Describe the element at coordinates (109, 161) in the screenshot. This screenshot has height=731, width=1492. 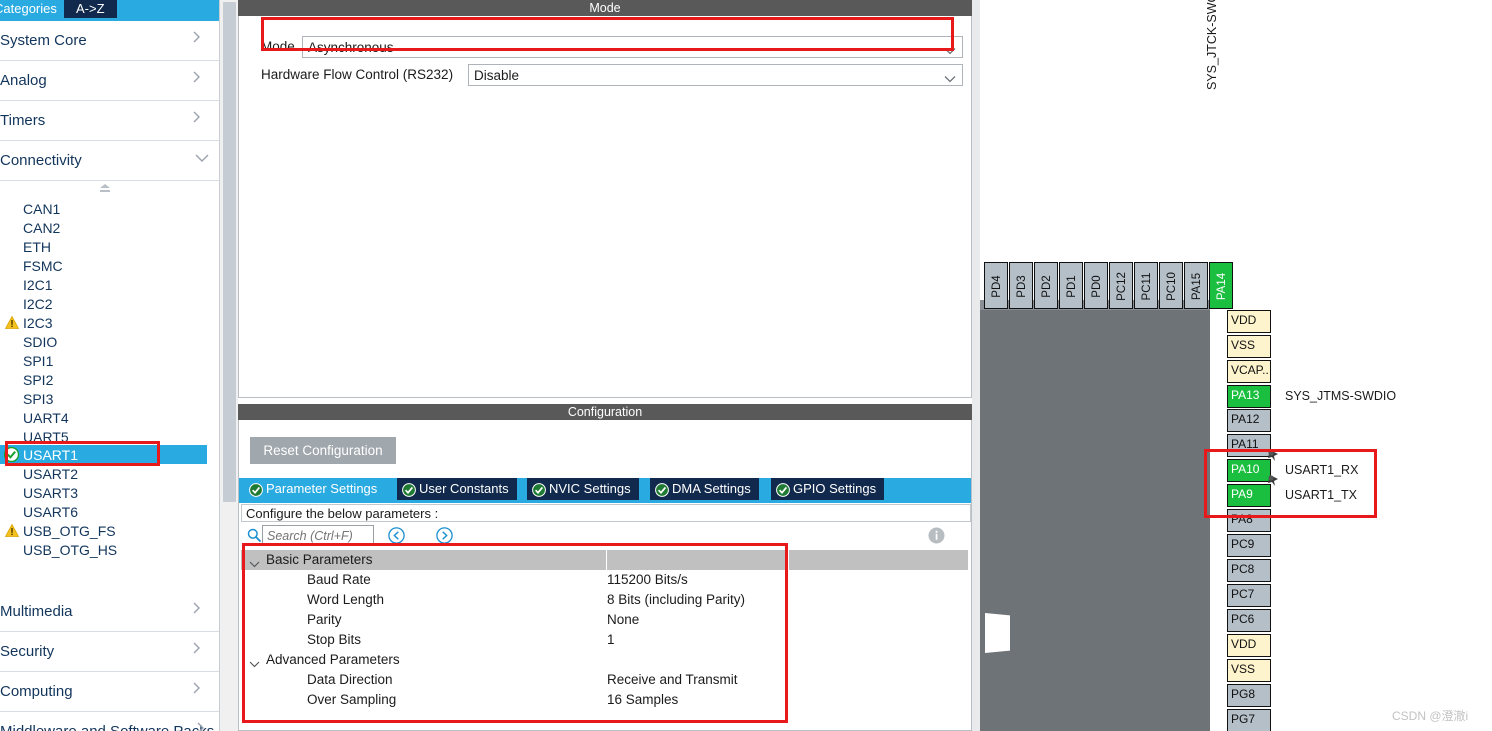
I see `sidebar-category-connectivity: Connectivity` at that location.